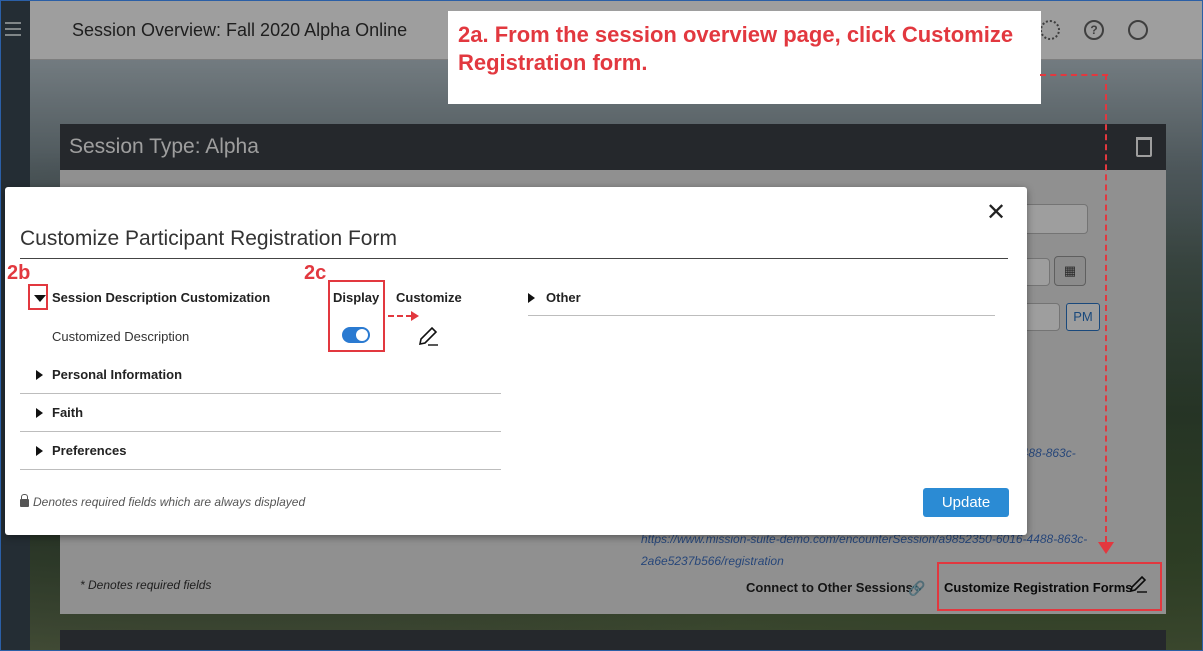 The image size is (1203, 651). What do you see at coordinates (89, 450) in the screenshot?
I see `section-label: Preferences` at bounding box center [89, 450].